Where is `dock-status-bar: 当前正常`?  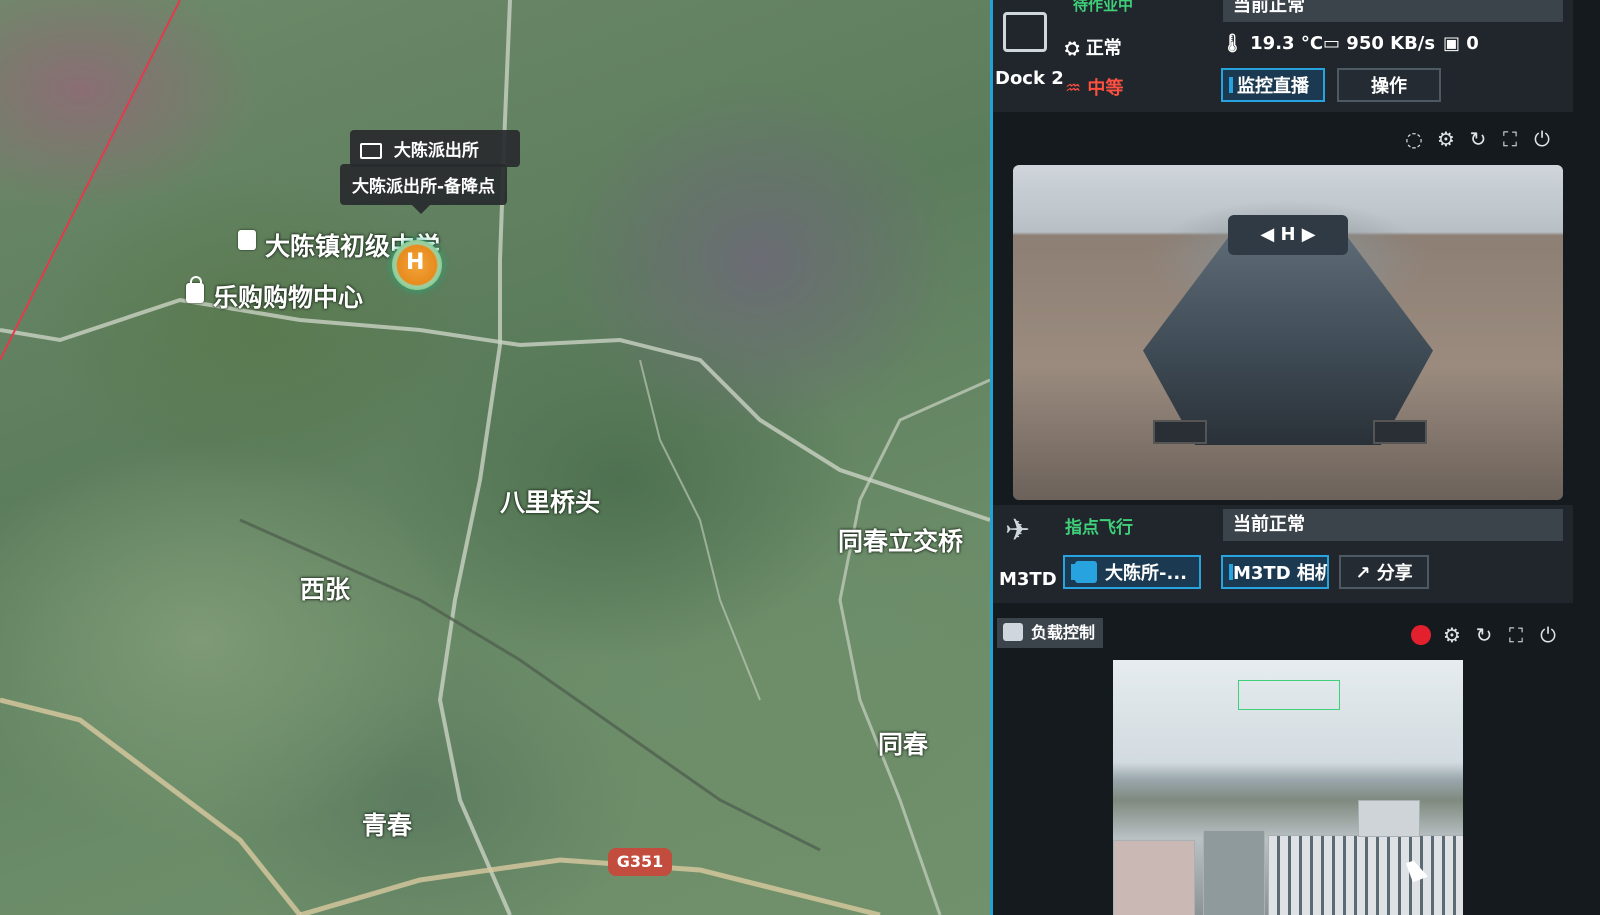 dock-status-bar: 当前正常 is located at coordinates (1393, 11).